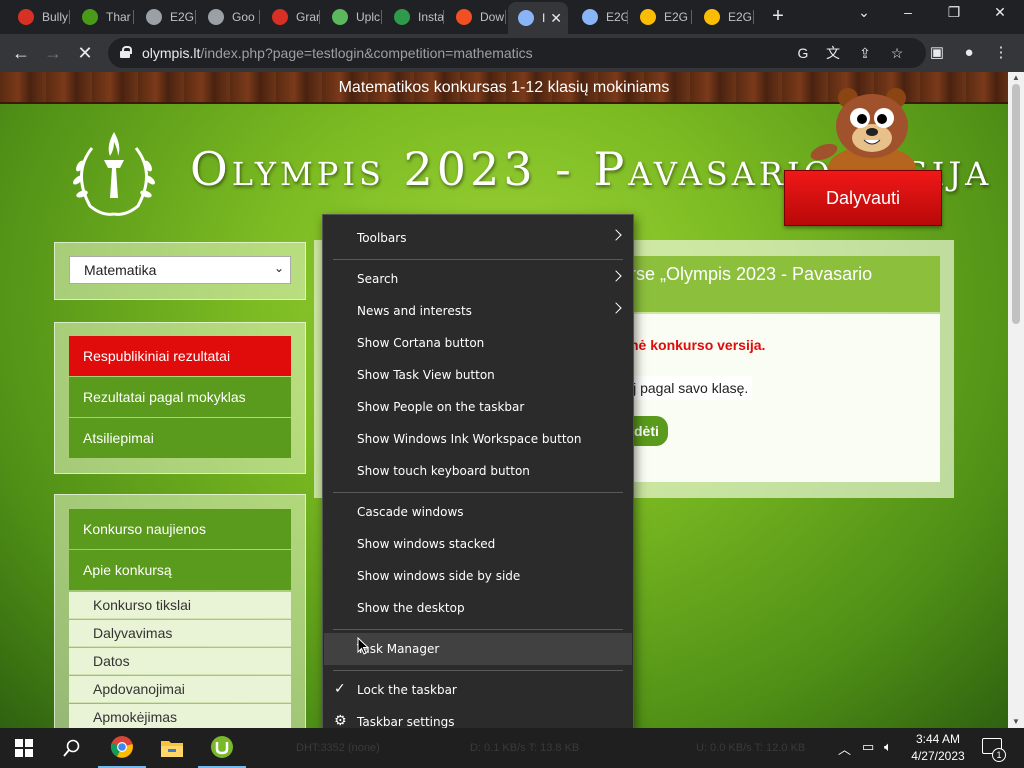 This screenshot has height=768, width=1024. What do you see at coordinates (180, 438) in the screenshot?
I see `menu-item: Atsiliepimai` at bounding box center [180, 438].